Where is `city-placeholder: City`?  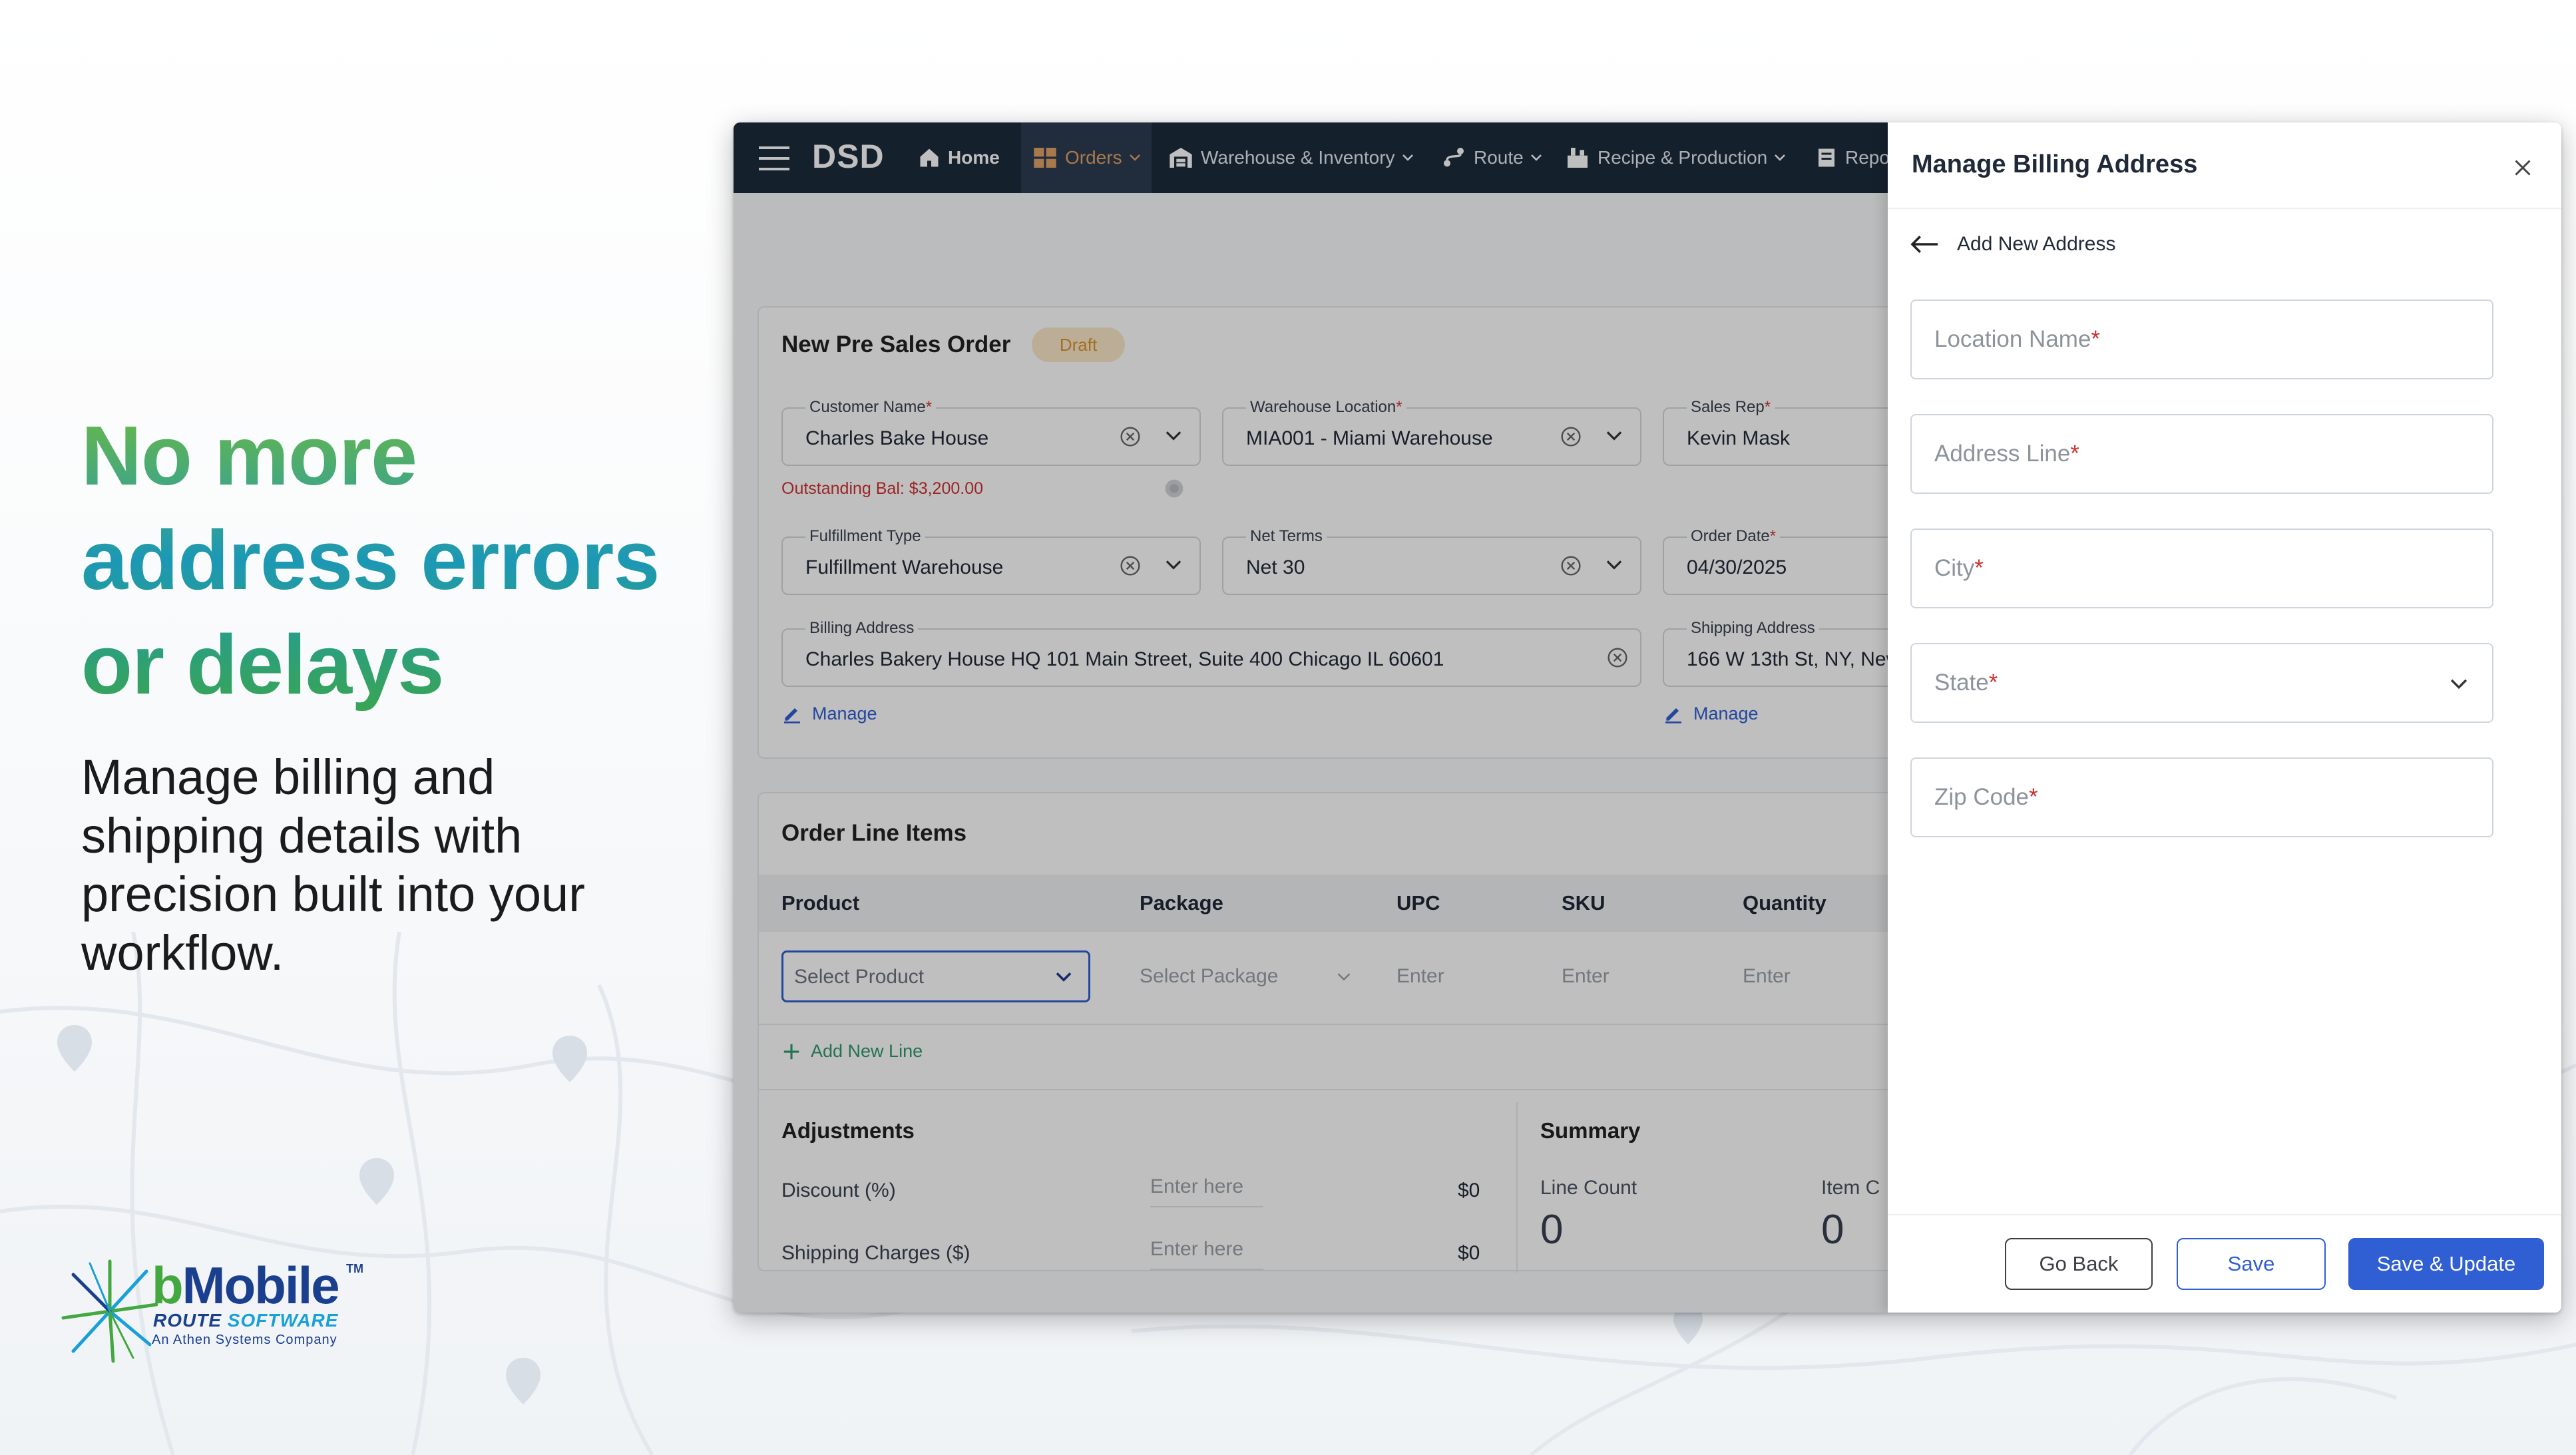
city-placeholder: City is located at coordinates (1954, 568).